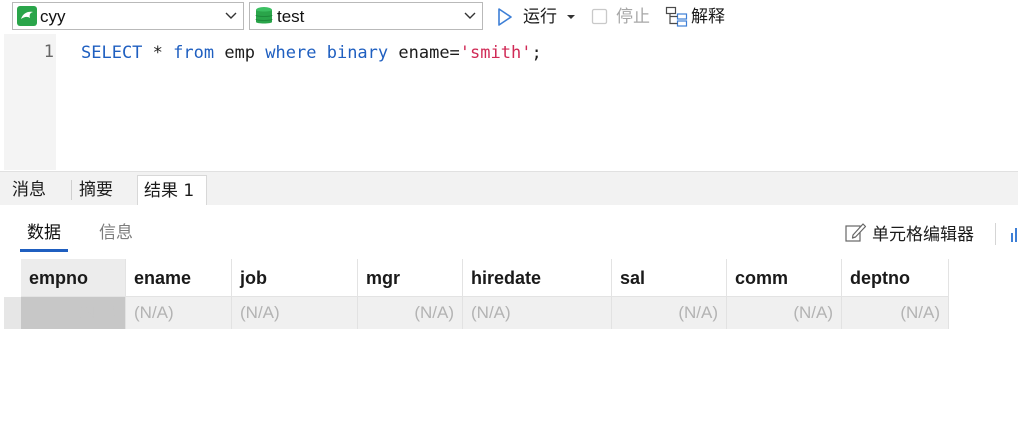 The width and height of the screenshot is (1018, 431). Describe the element at coordinates (633, 17) in the screenshot. I see `stop-label: 停止` at that location.